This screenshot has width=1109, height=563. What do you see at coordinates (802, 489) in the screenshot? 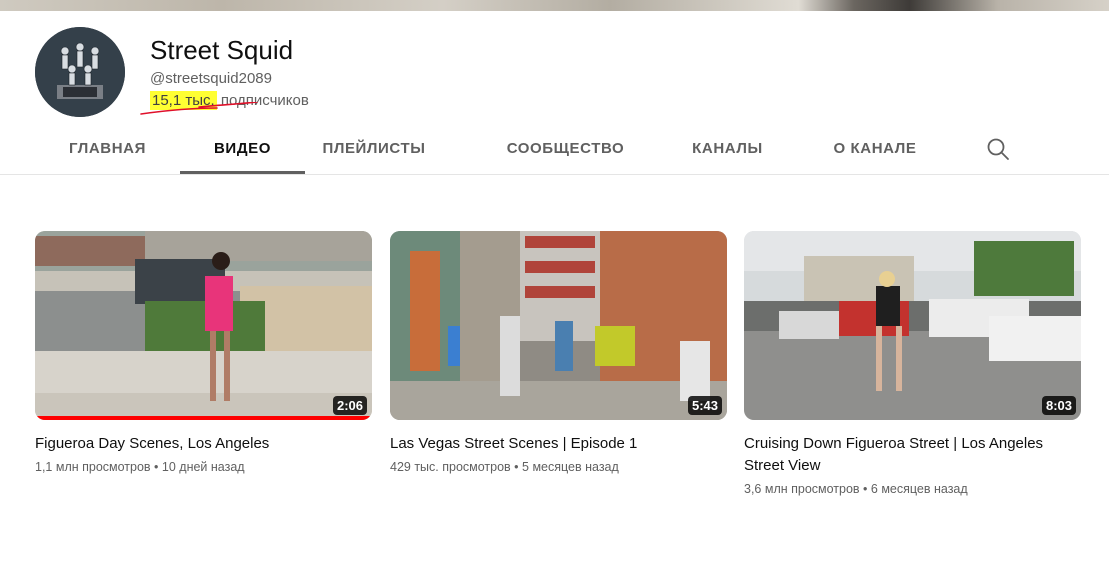
I see `video-views: 3,6 млн просмотров` at bounding box center [802, 489].